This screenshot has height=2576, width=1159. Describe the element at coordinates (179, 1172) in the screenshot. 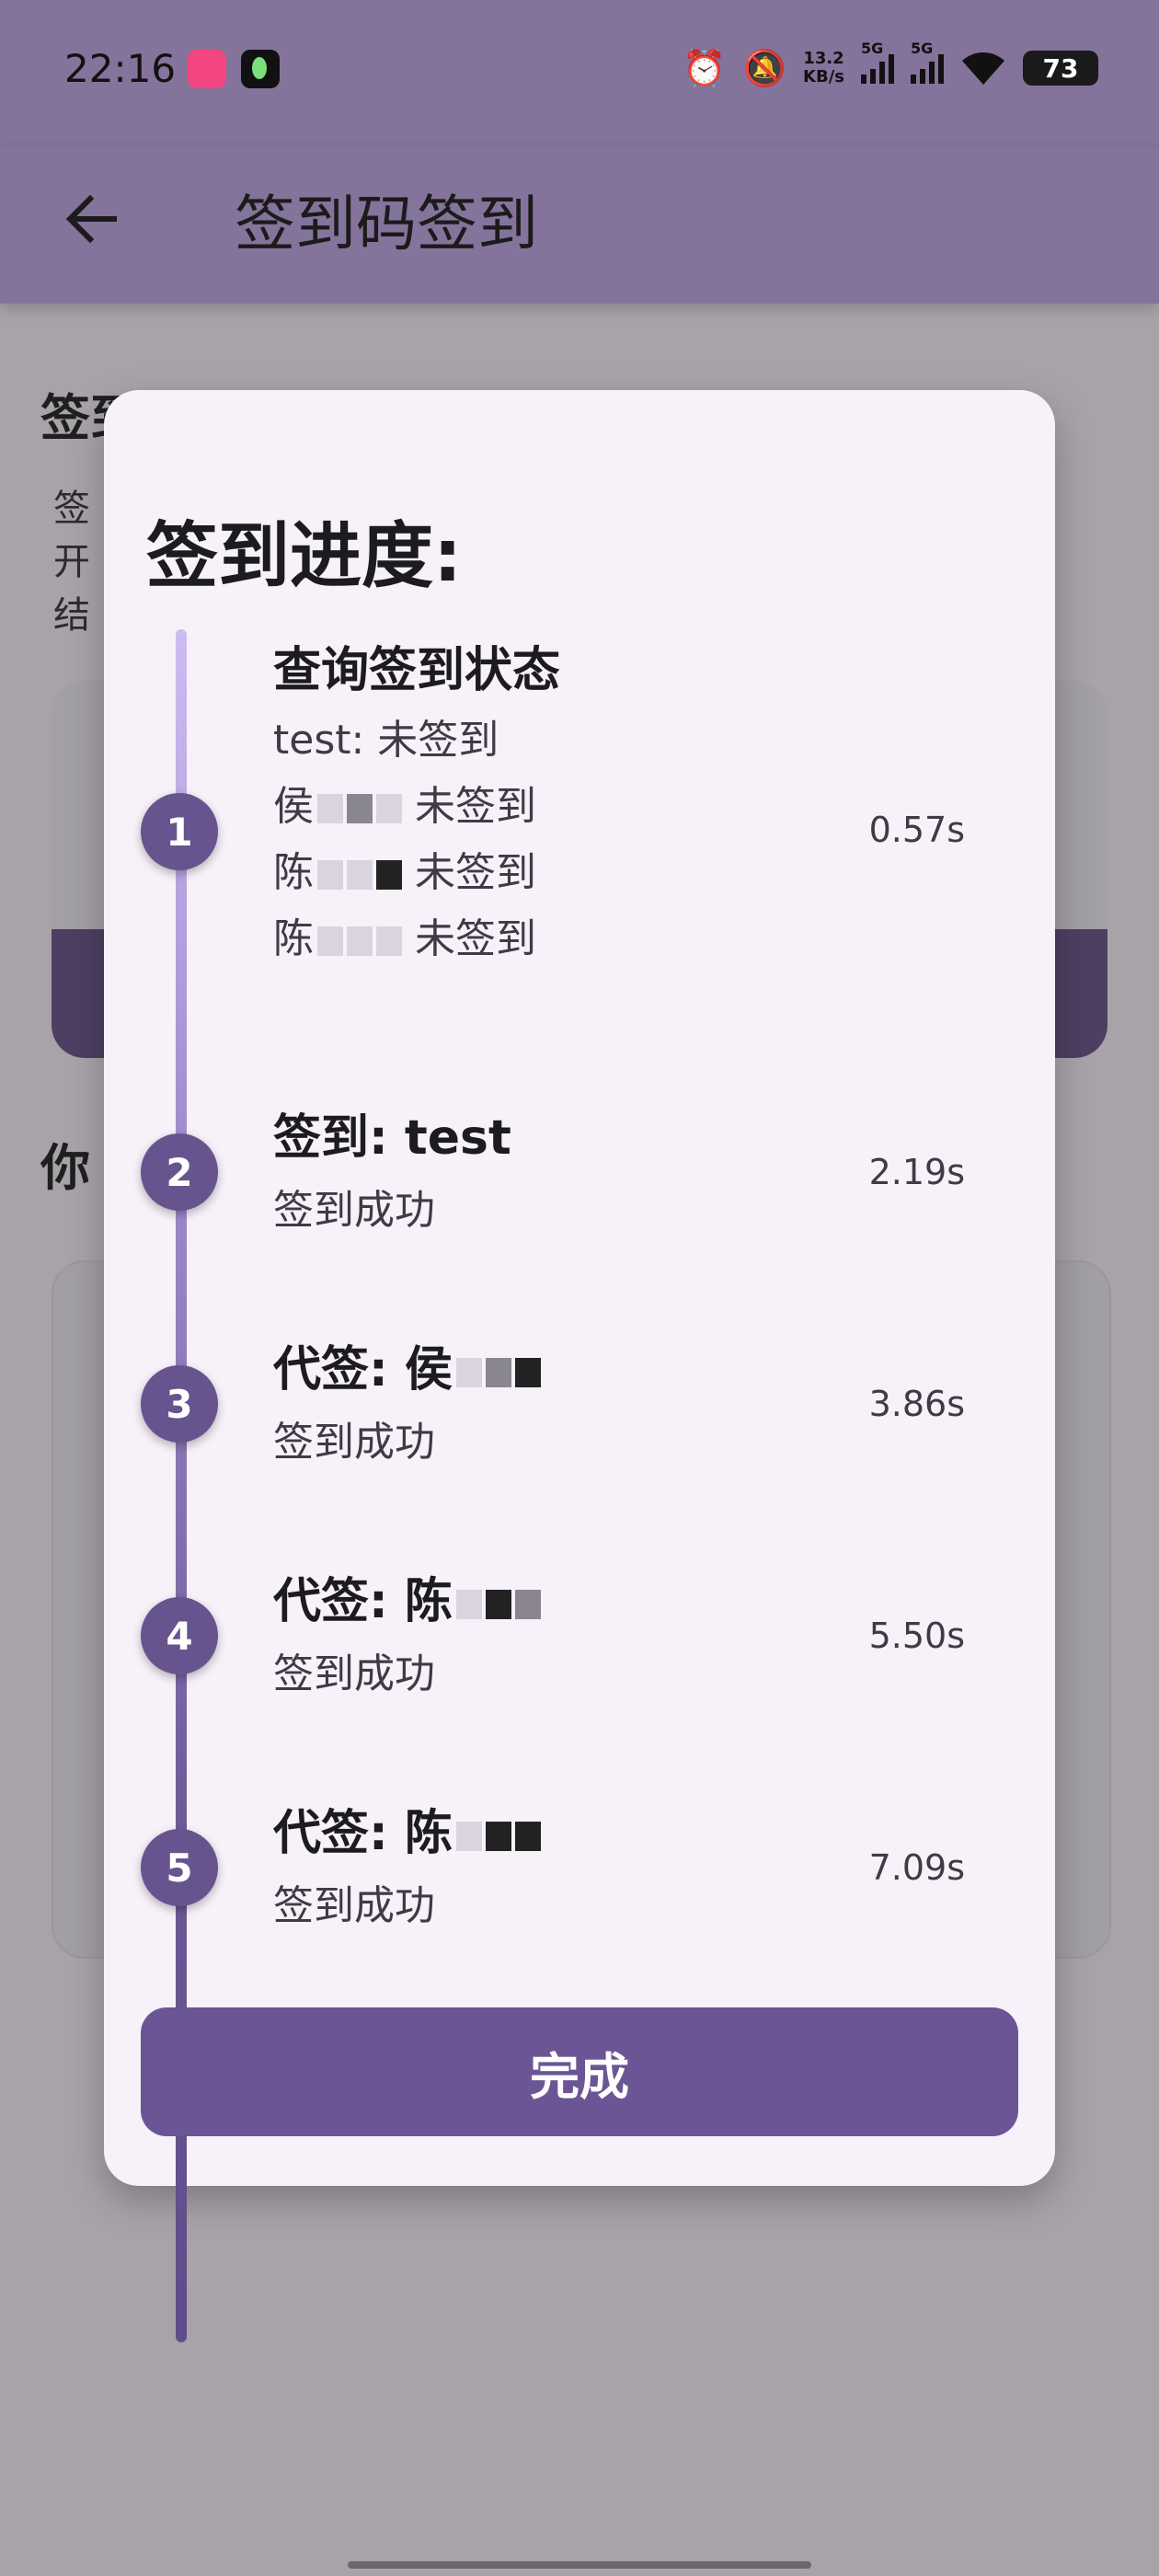

I see `step-number-badge: 2` at that location.